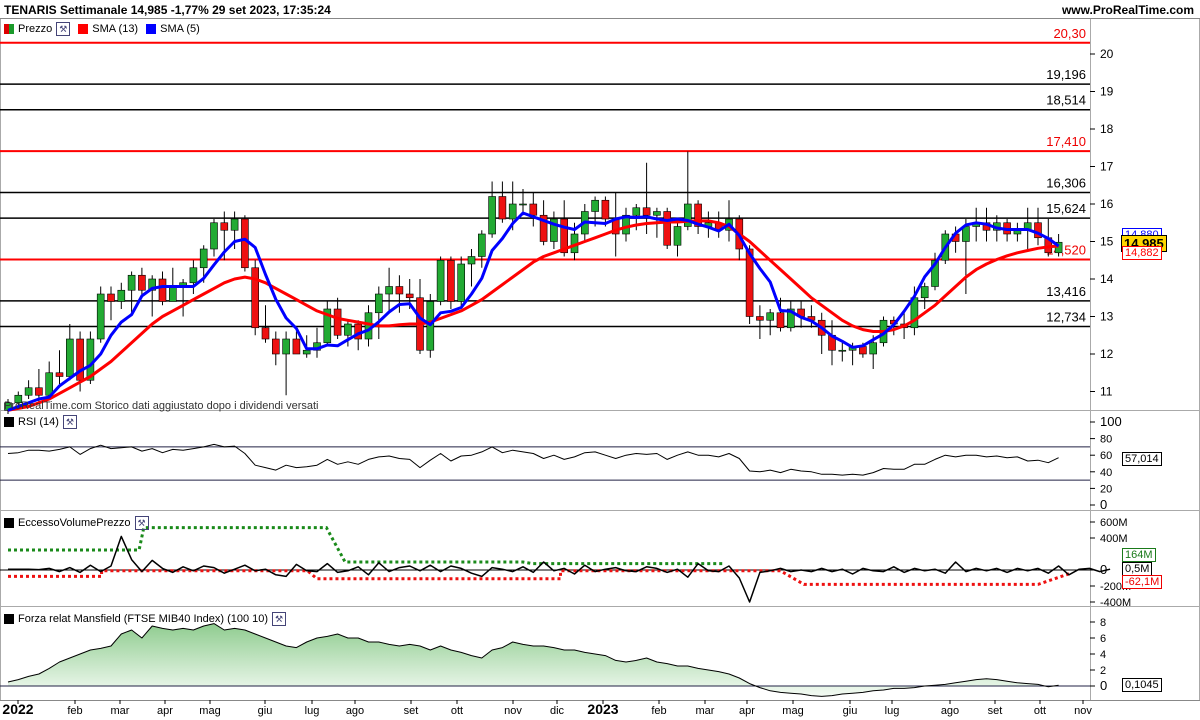 This screenshot has height=720, width=1200. Describe the element at coordinates (1128, 10) in the screenshot. I see `site-link: www.ProRealTime.com` at that location.